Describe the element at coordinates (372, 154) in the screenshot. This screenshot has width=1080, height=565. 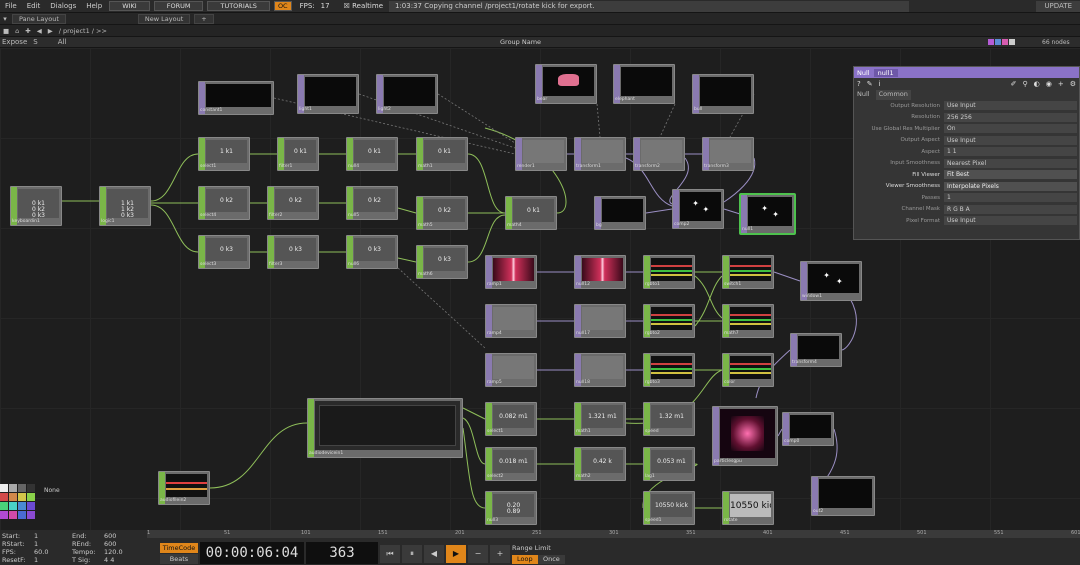
I see `node-null4: 0 k1 null4` at that location.